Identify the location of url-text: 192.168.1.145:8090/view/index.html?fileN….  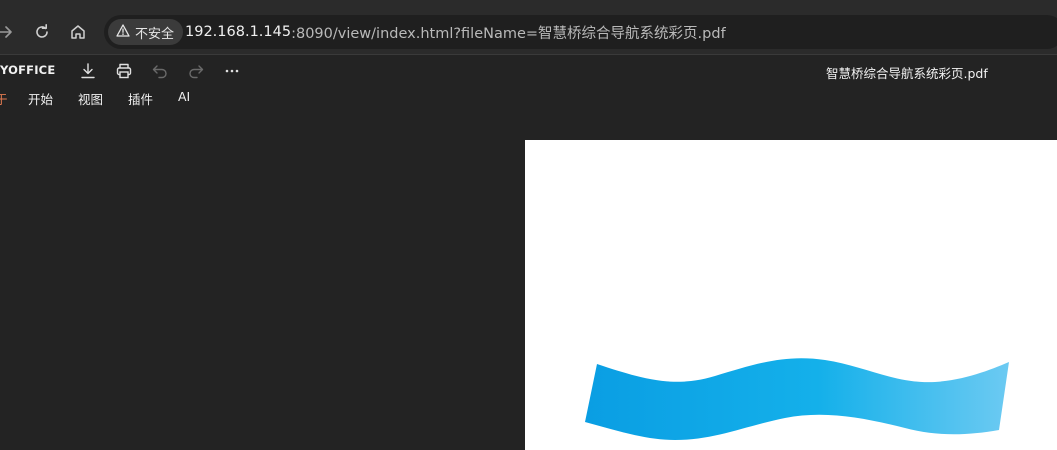
(455, 32).